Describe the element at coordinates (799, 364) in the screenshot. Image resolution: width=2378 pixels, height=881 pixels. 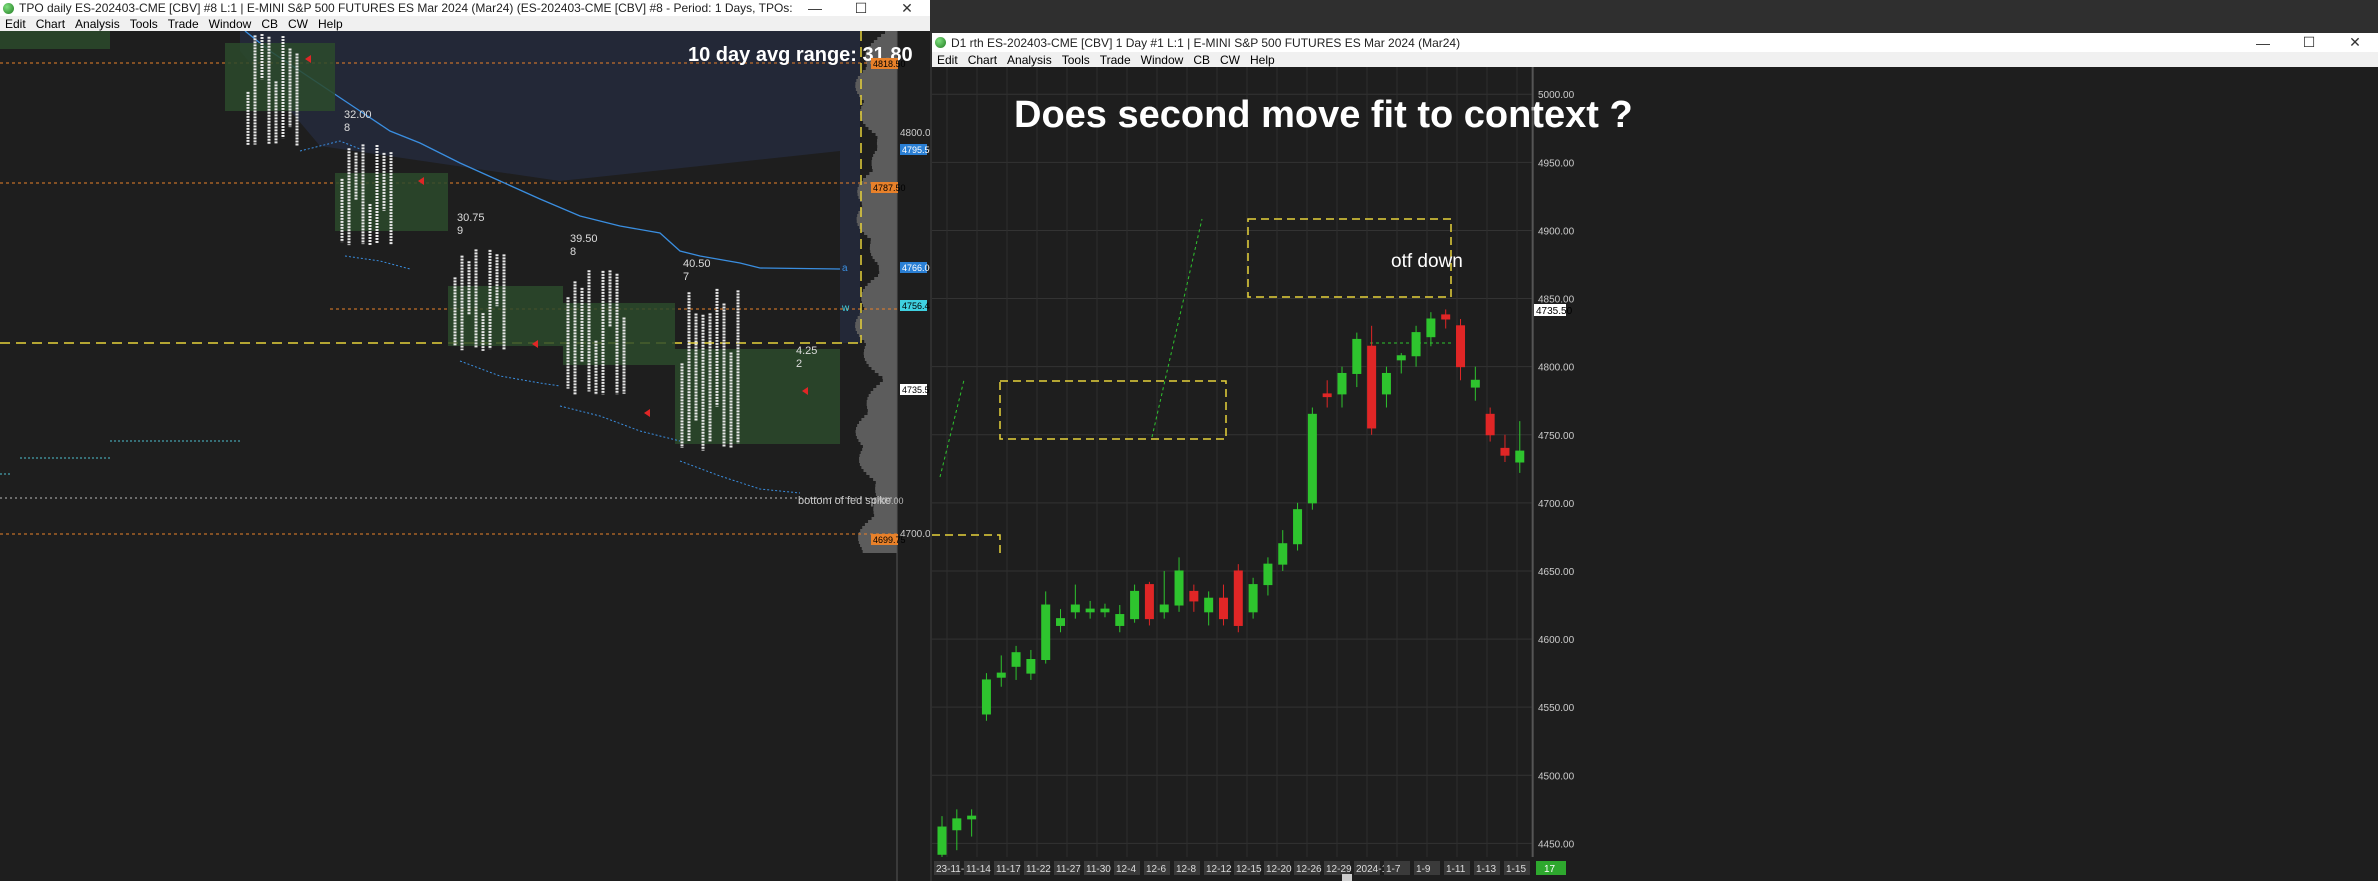
I see `range-count-5: 2` at that location.